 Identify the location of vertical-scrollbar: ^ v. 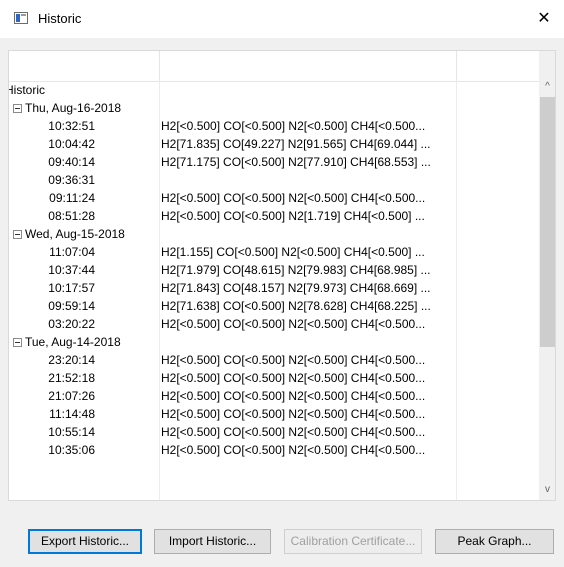
(547, 275).